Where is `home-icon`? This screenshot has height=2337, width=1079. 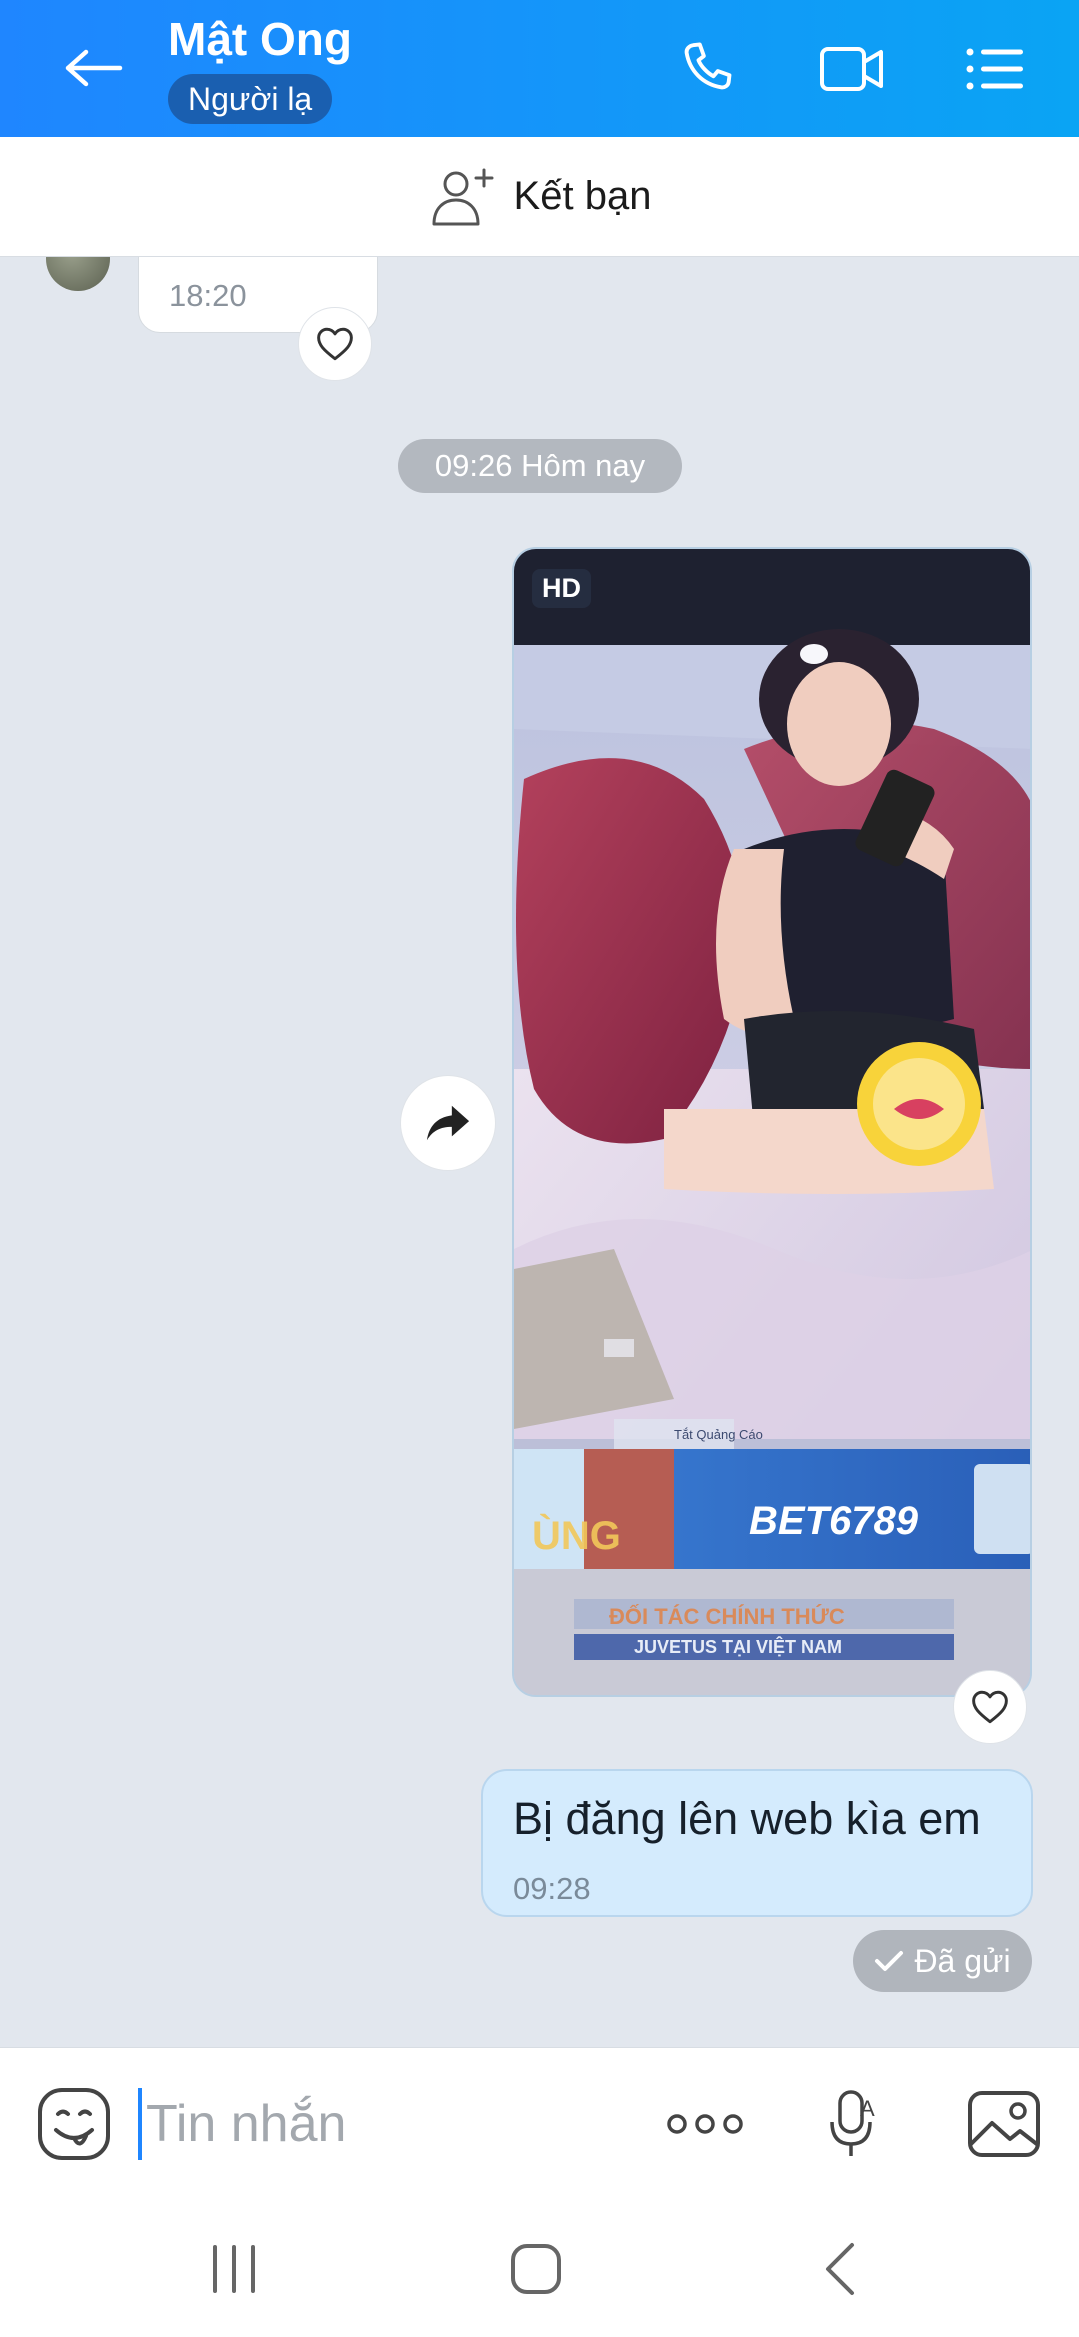 home-icon is located at coordinates (536, 2269).